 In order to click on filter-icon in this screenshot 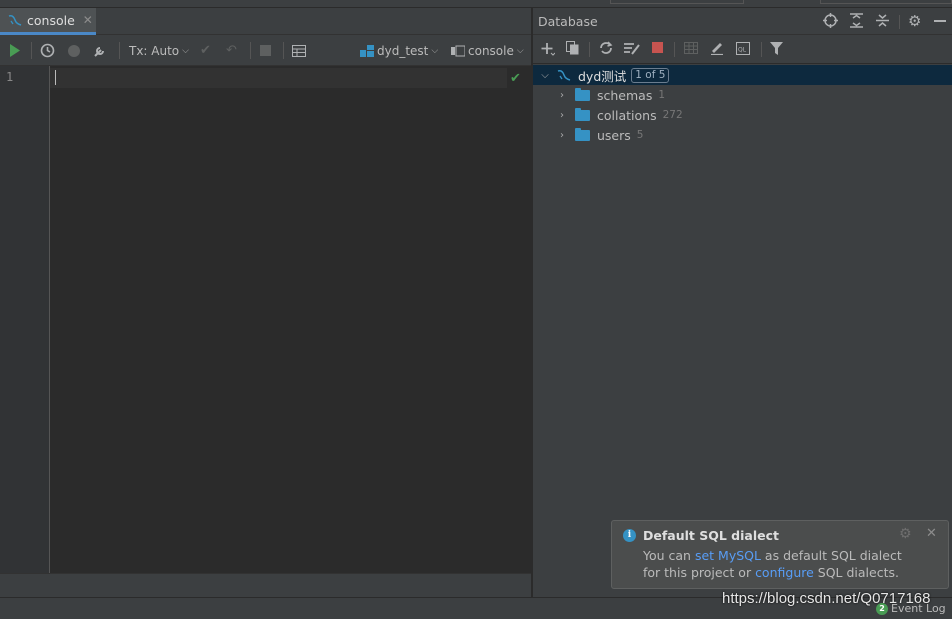, I will do `click(776, 50)`.